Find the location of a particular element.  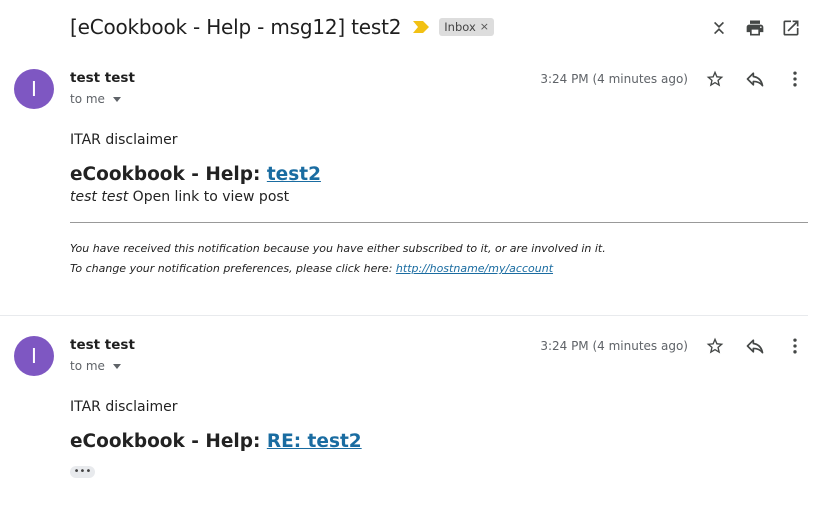

print-icon is located at coordinates (755, 28).